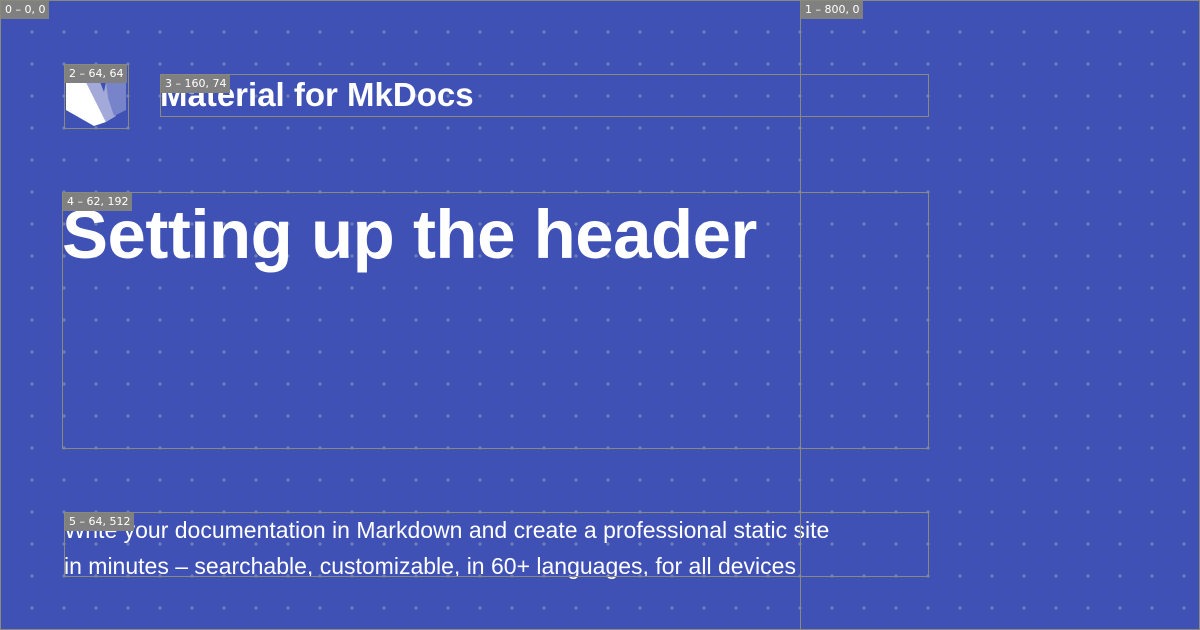  Describe the element at coordinates (25, 10) in the screenshot. I see `debug-label: 0 – 0, 0` at that location.